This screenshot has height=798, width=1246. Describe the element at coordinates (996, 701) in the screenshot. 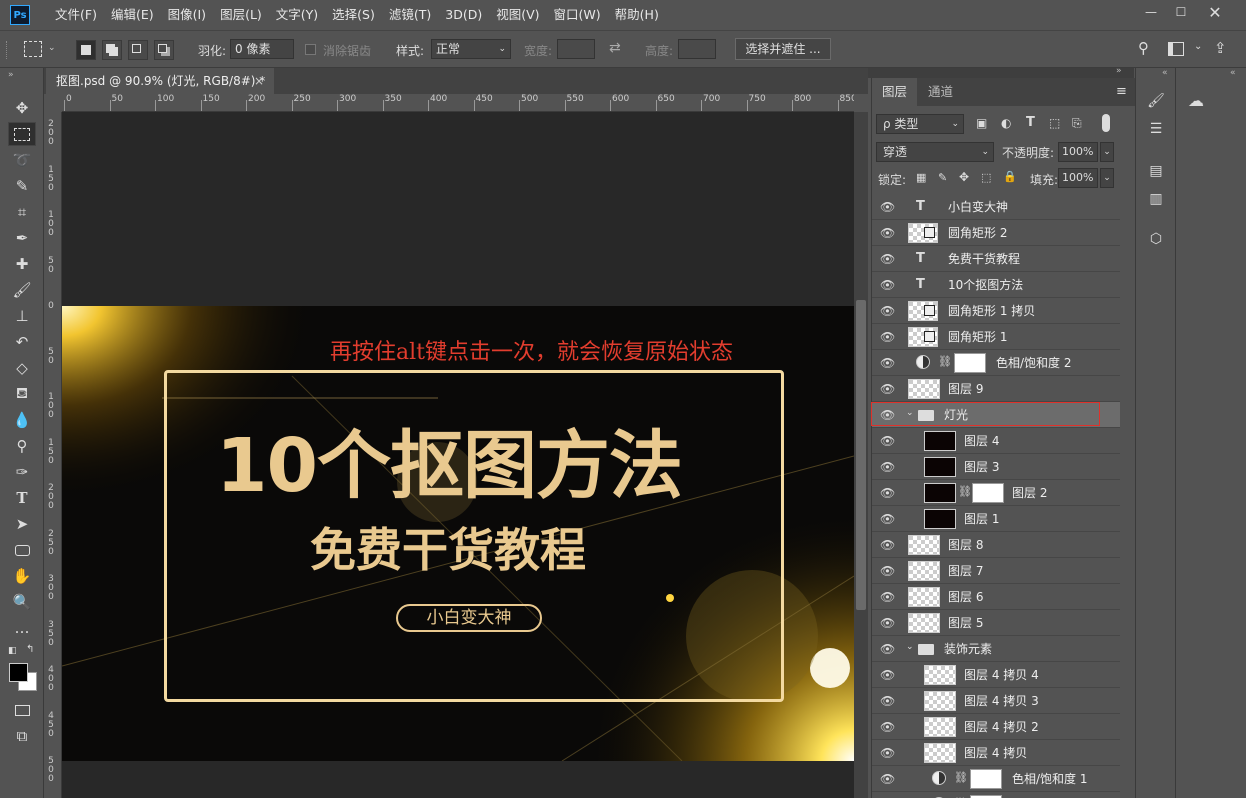

I see `layer-row: 👁 图层 4 拷贝 3` at that location.